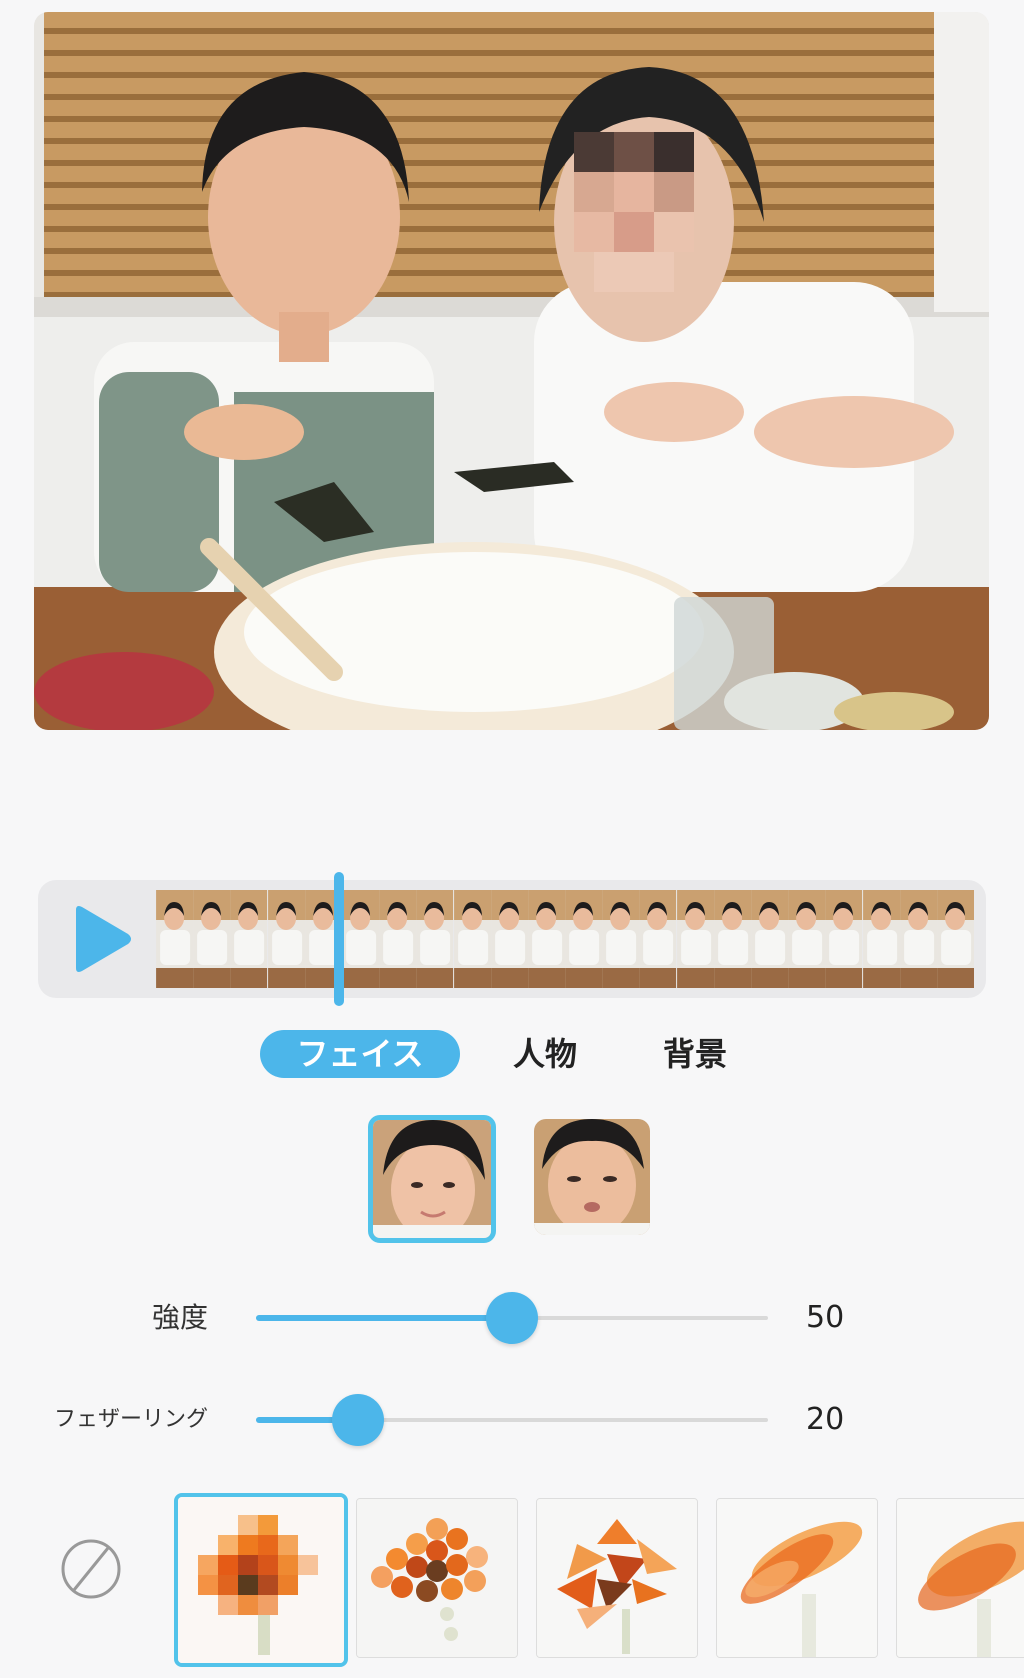  Describe the element at coordinates (384, 1318) in the screenshot. I see `strength-track-fill` at that location.